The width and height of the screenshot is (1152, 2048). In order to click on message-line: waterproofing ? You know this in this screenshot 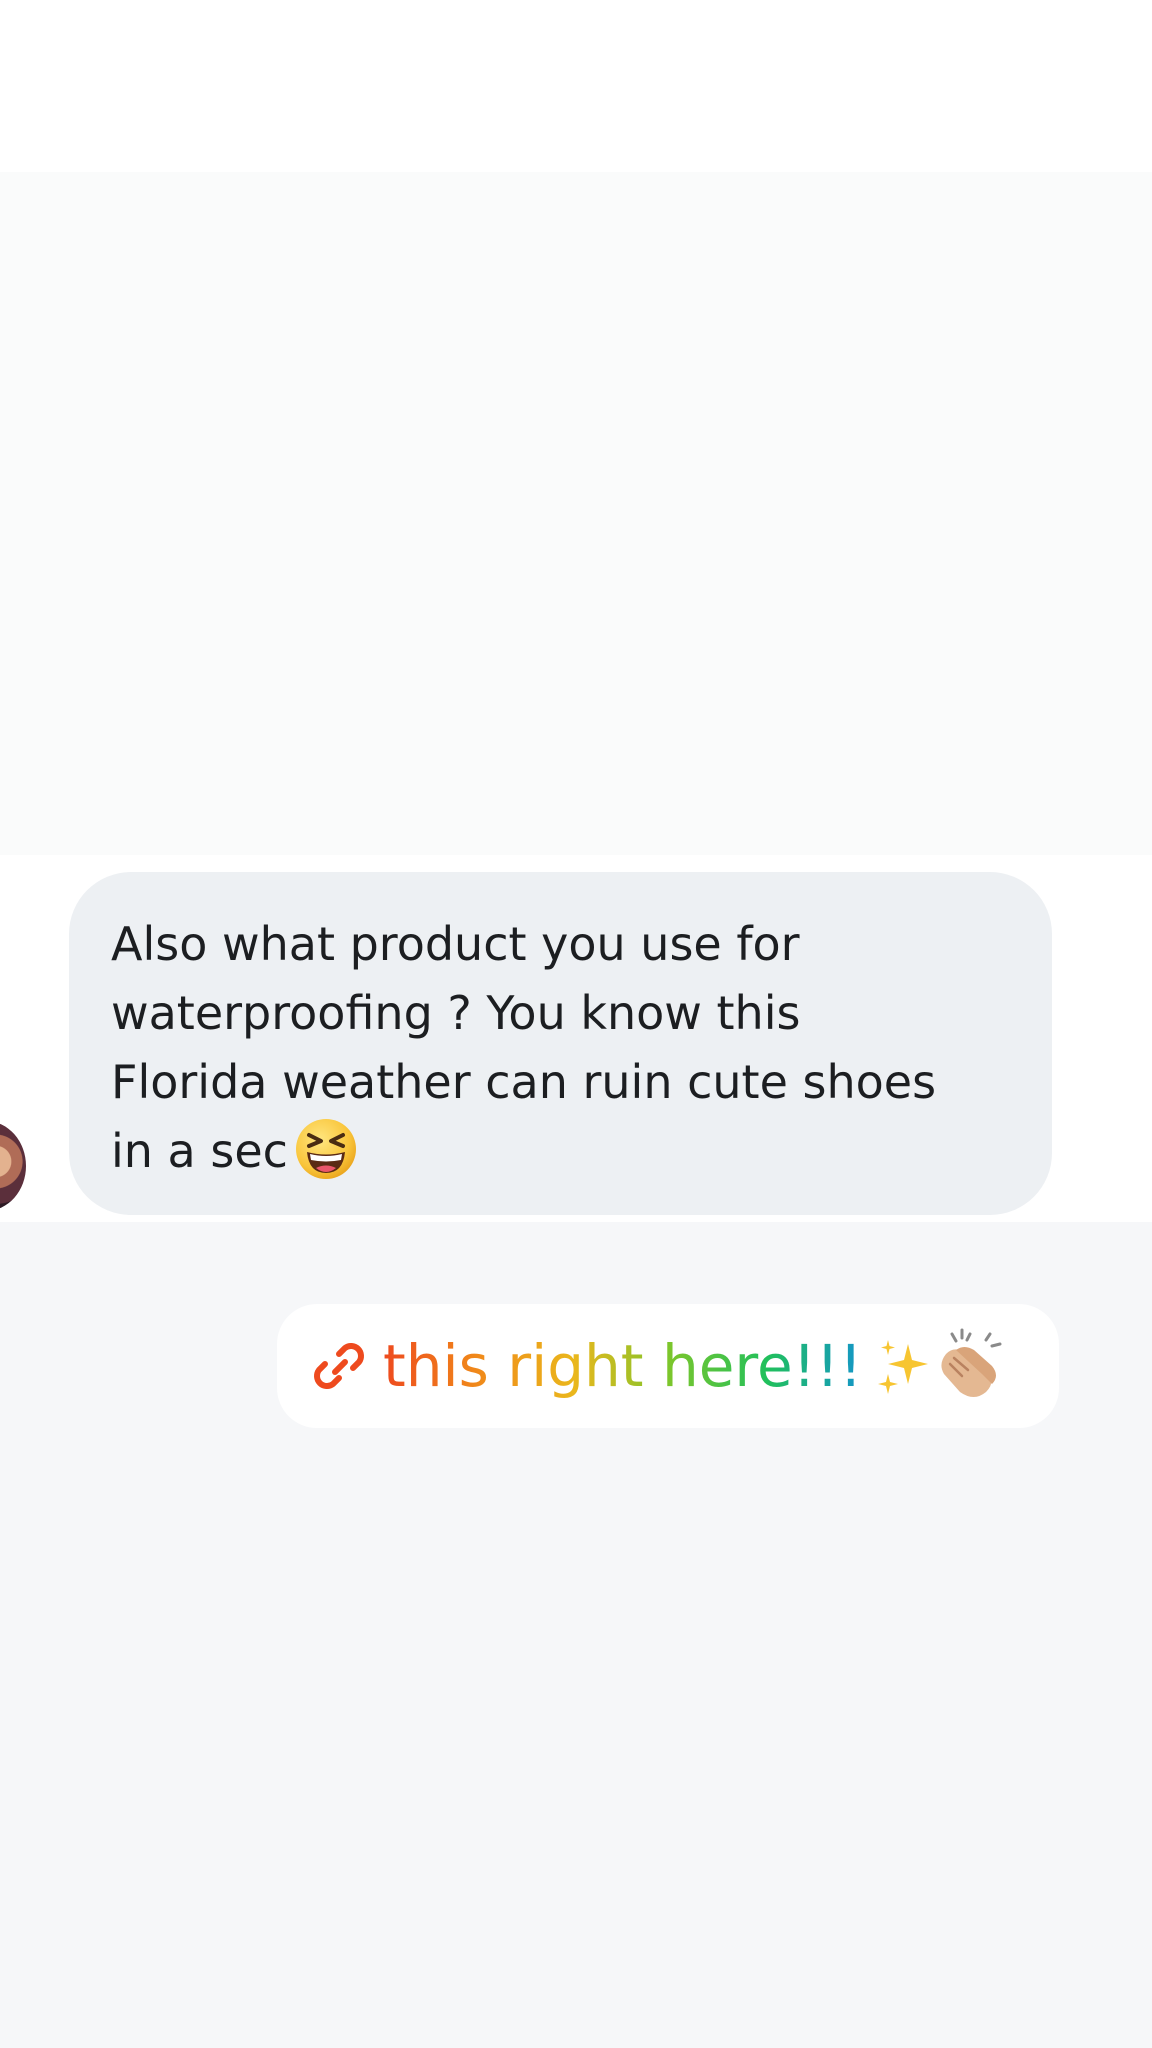, I will do `click(456, 1013)`.